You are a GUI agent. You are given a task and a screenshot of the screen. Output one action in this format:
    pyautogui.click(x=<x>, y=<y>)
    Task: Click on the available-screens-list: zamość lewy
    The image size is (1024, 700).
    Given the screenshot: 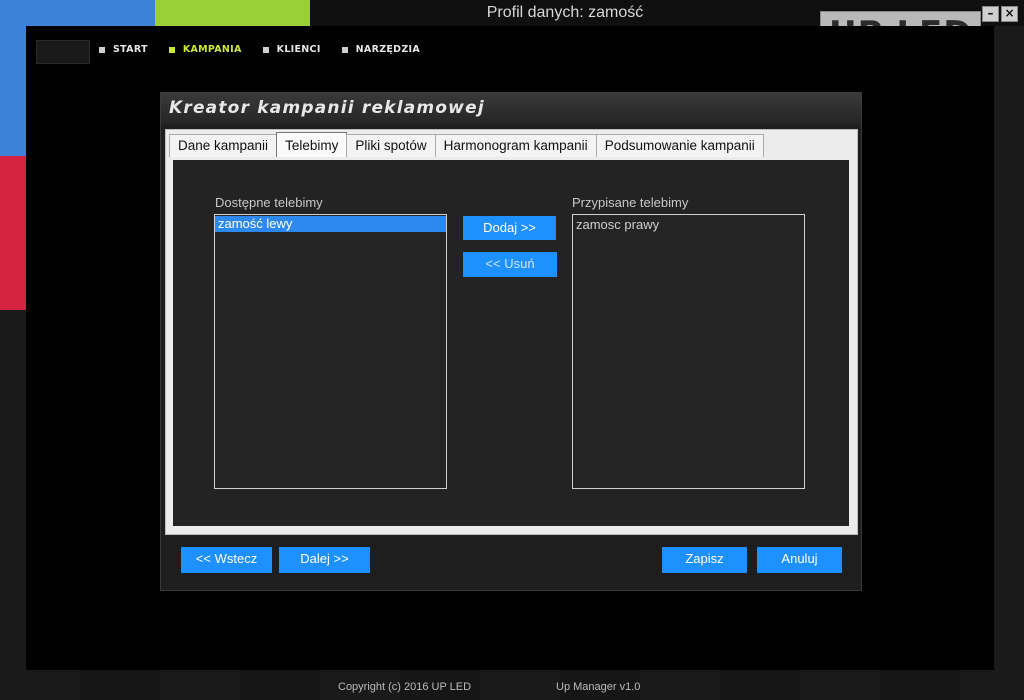 What is the action you would take?
    pyautogui.click(x=330, y=351)
    